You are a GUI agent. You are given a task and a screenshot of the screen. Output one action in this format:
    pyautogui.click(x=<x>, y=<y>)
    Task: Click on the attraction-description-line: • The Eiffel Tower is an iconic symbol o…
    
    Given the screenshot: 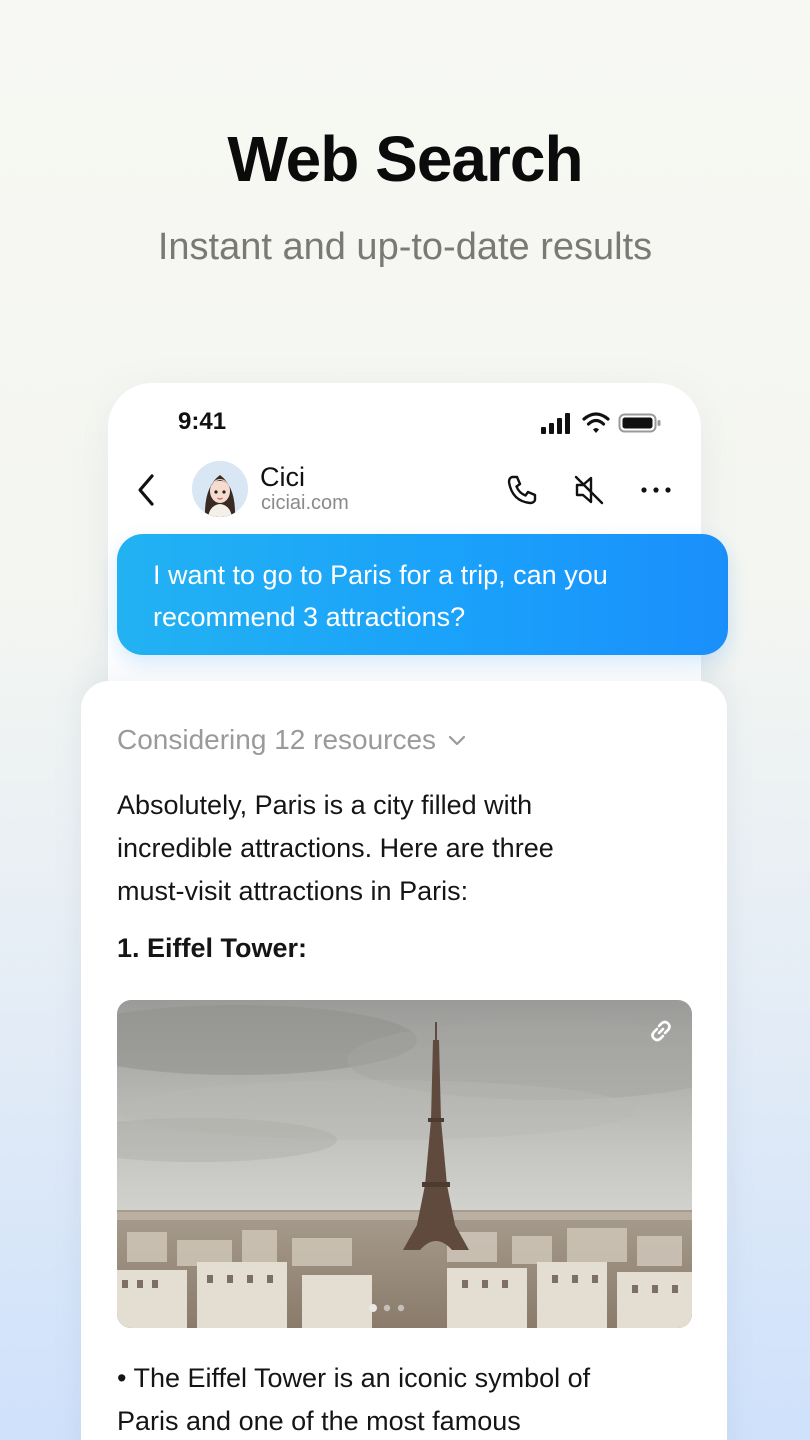 What is the action you would take?
    pyautogui.click(x=354, y=1378)
    